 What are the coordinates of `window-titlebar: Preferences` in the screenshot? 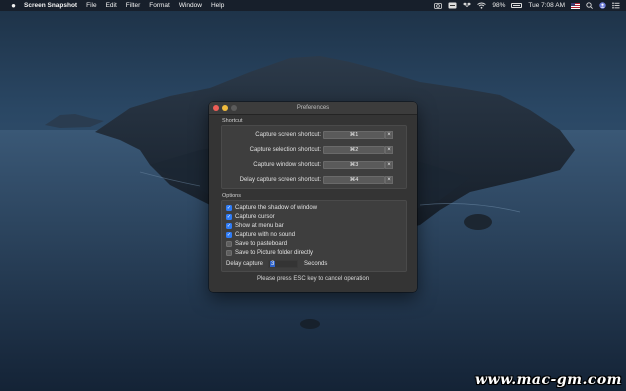 It's located at (313, 108).